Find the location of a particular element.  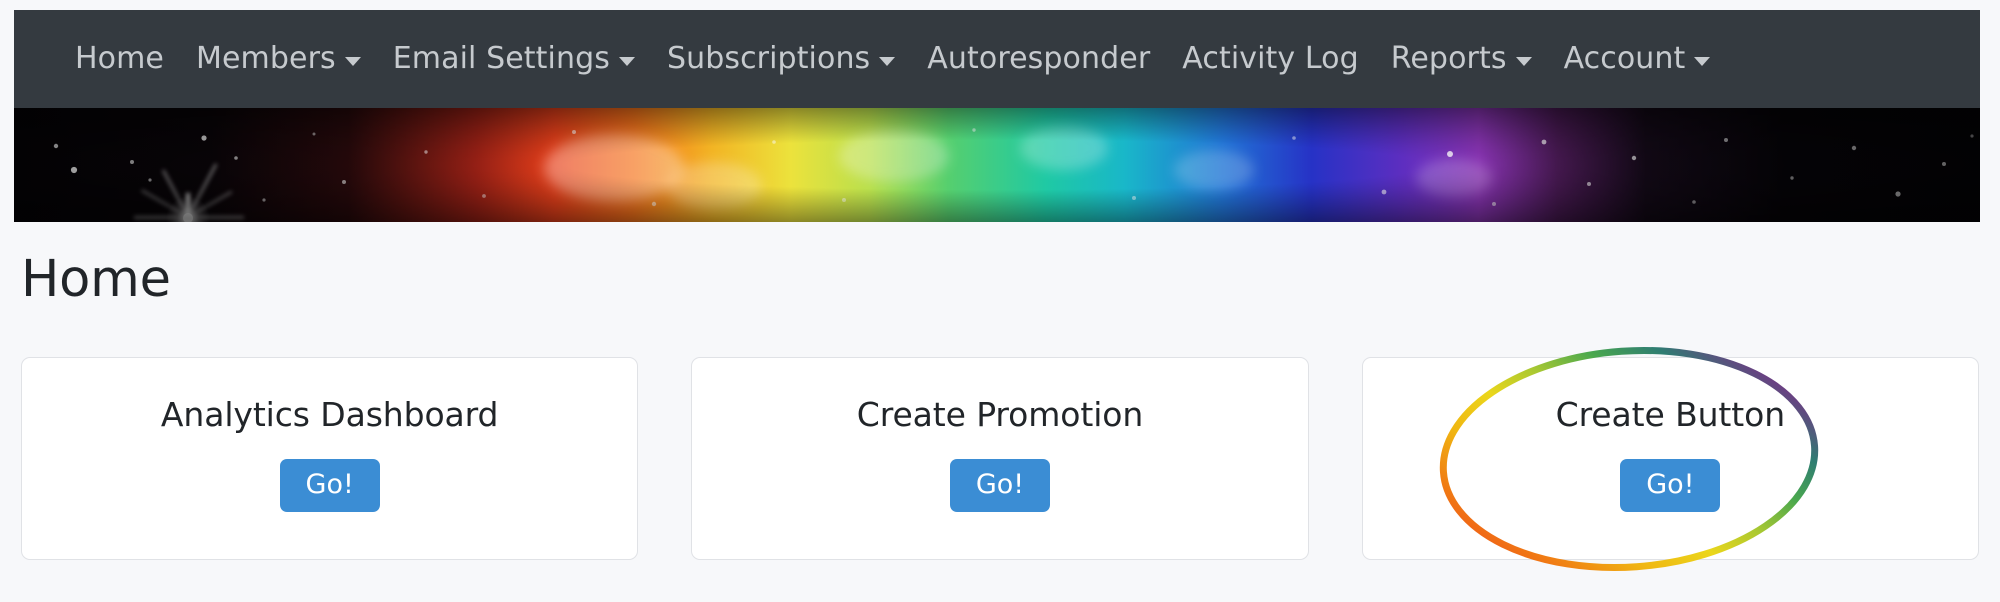

nav-item-label: Autoresponder is located at coordinates (1039, 58).